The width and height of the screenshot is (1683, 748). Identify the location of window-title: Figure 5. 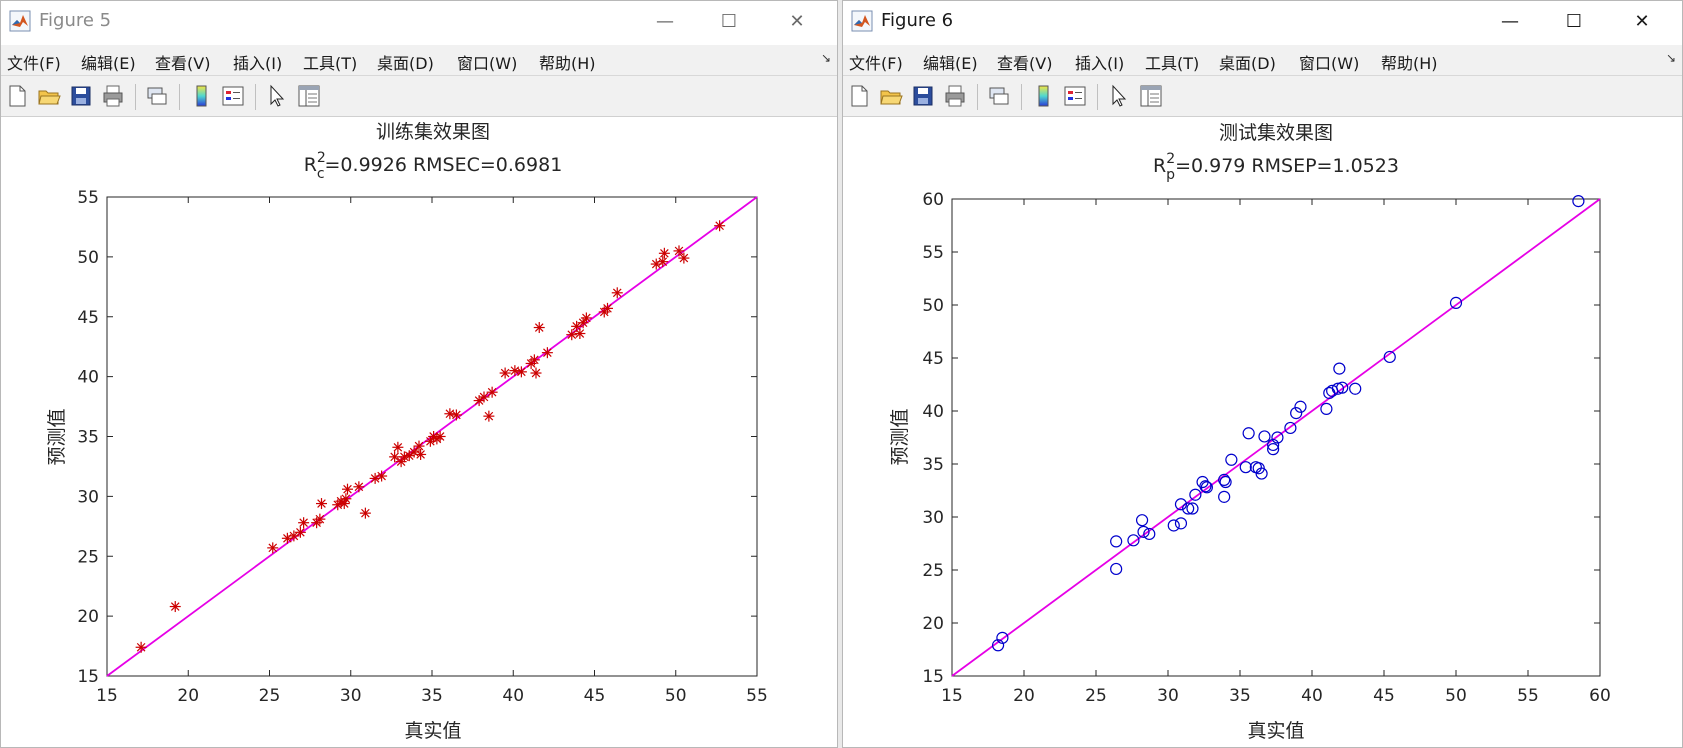
(75, 20).